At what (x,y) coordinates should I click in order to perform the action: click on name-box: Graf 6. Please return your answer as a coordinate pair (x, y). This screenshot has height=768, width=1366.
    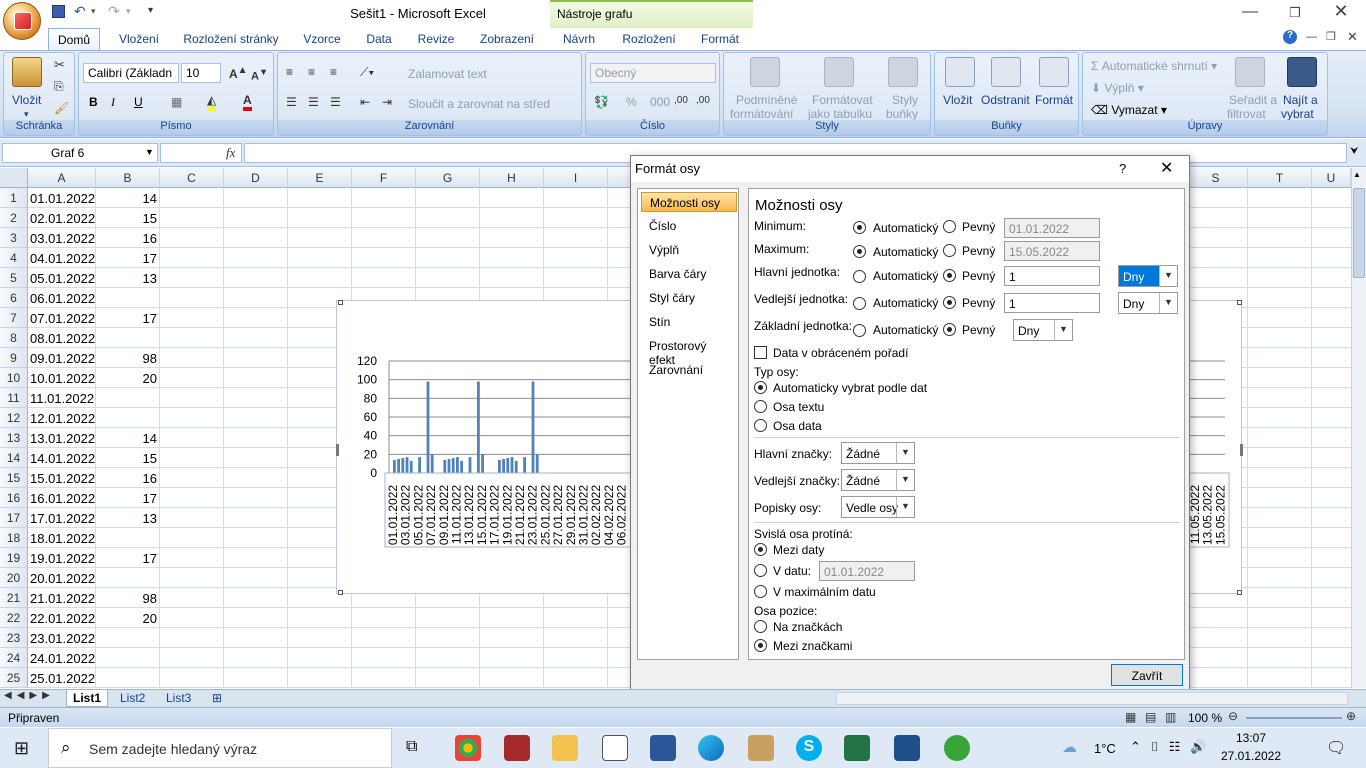
    Looking at the image, I should click on (80, 153).